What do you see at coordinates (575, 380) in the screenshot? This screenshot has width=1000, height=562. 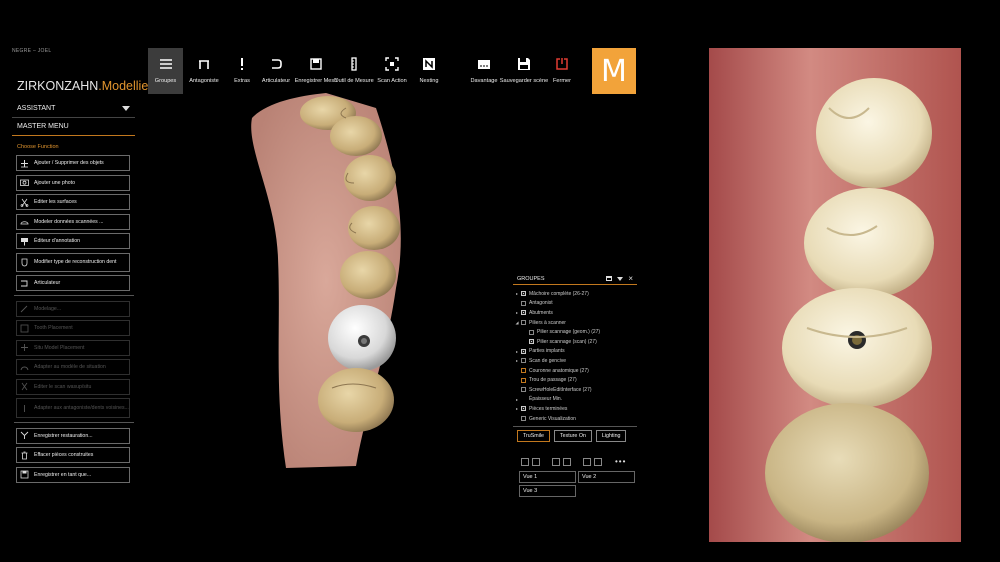 I see `tree-item: Trou de passage (27)` at bounding box center [575, 380].